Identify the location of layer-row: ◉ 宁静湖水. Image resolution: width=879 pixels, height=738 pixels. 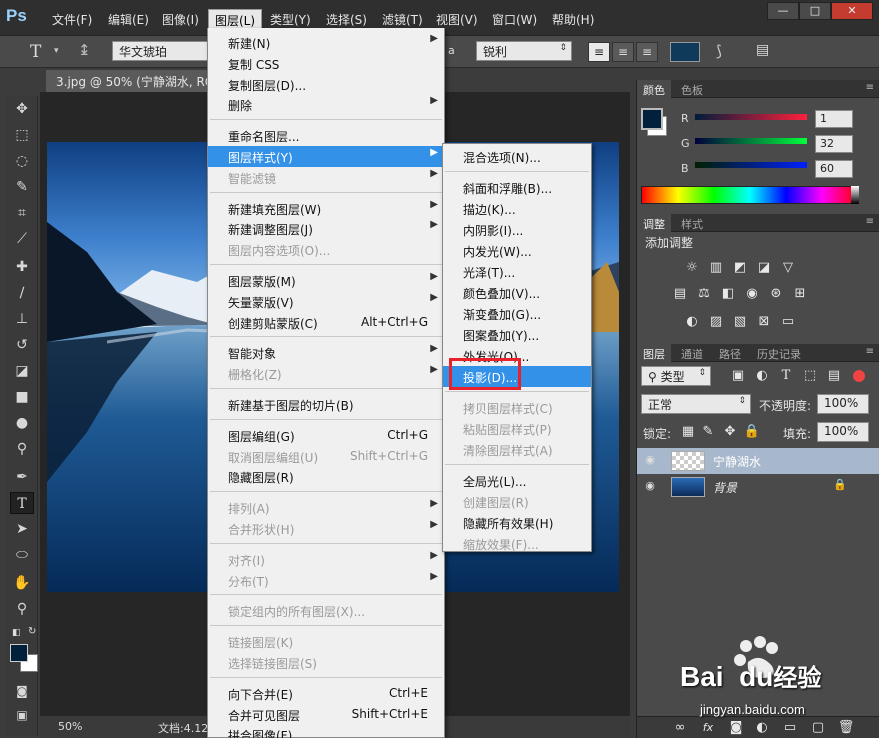
(758, 461).